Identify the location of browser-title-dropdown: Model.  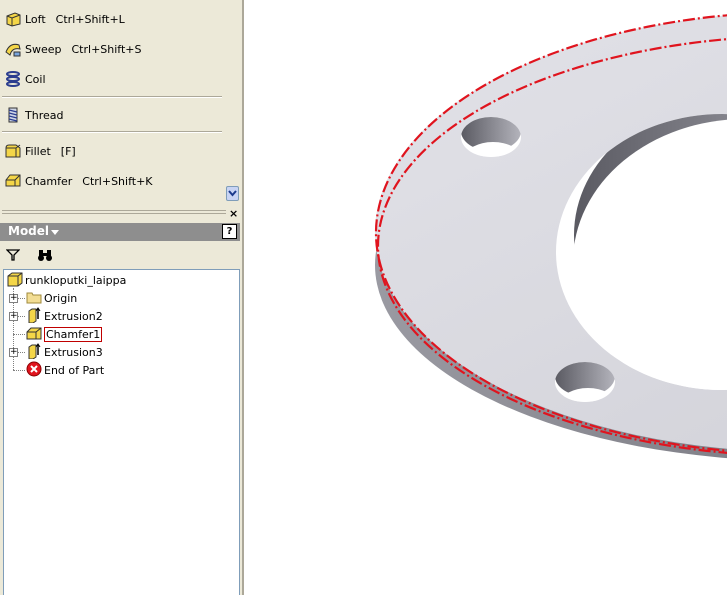
(28, 231).